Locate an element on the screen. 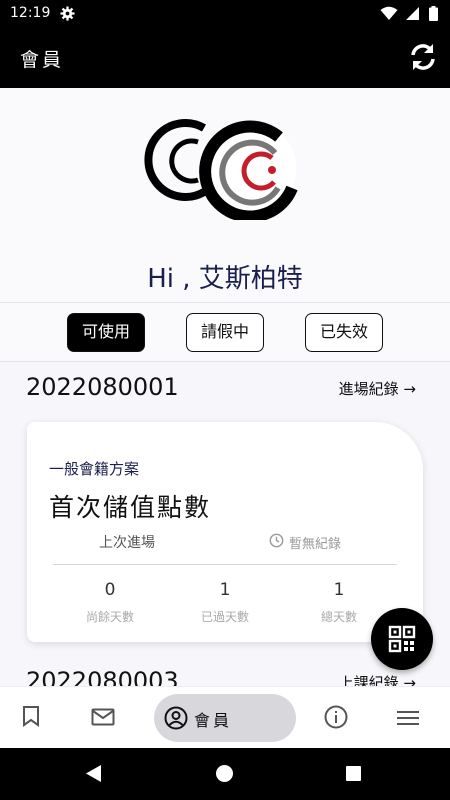  last-entry-label: 上次進場 is located at coordinates (127, 543).